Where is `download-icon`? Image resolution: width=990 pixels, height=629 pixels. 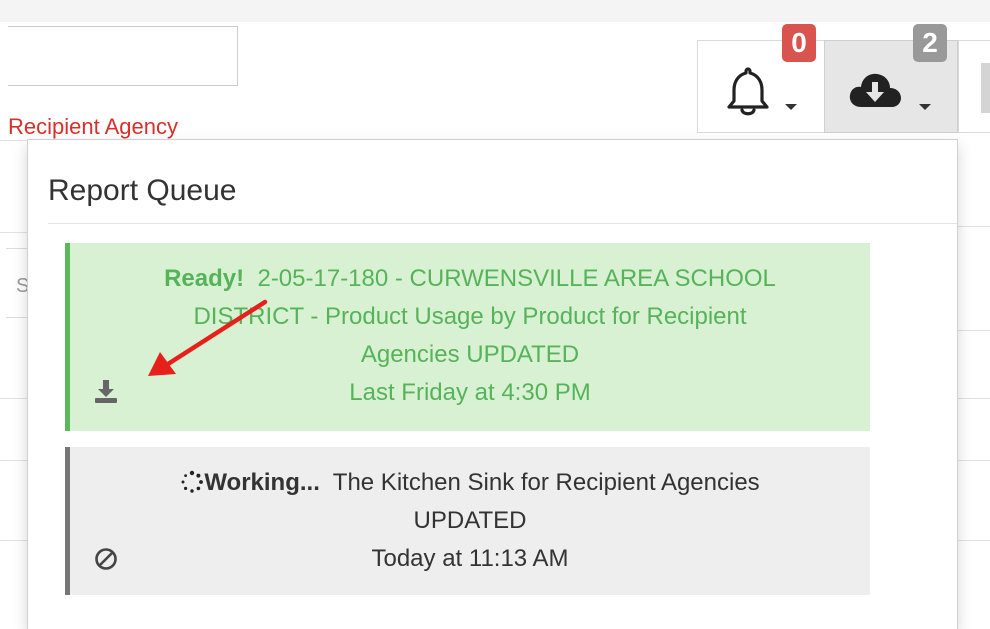 download-icon is located at coordinates (106, 391).